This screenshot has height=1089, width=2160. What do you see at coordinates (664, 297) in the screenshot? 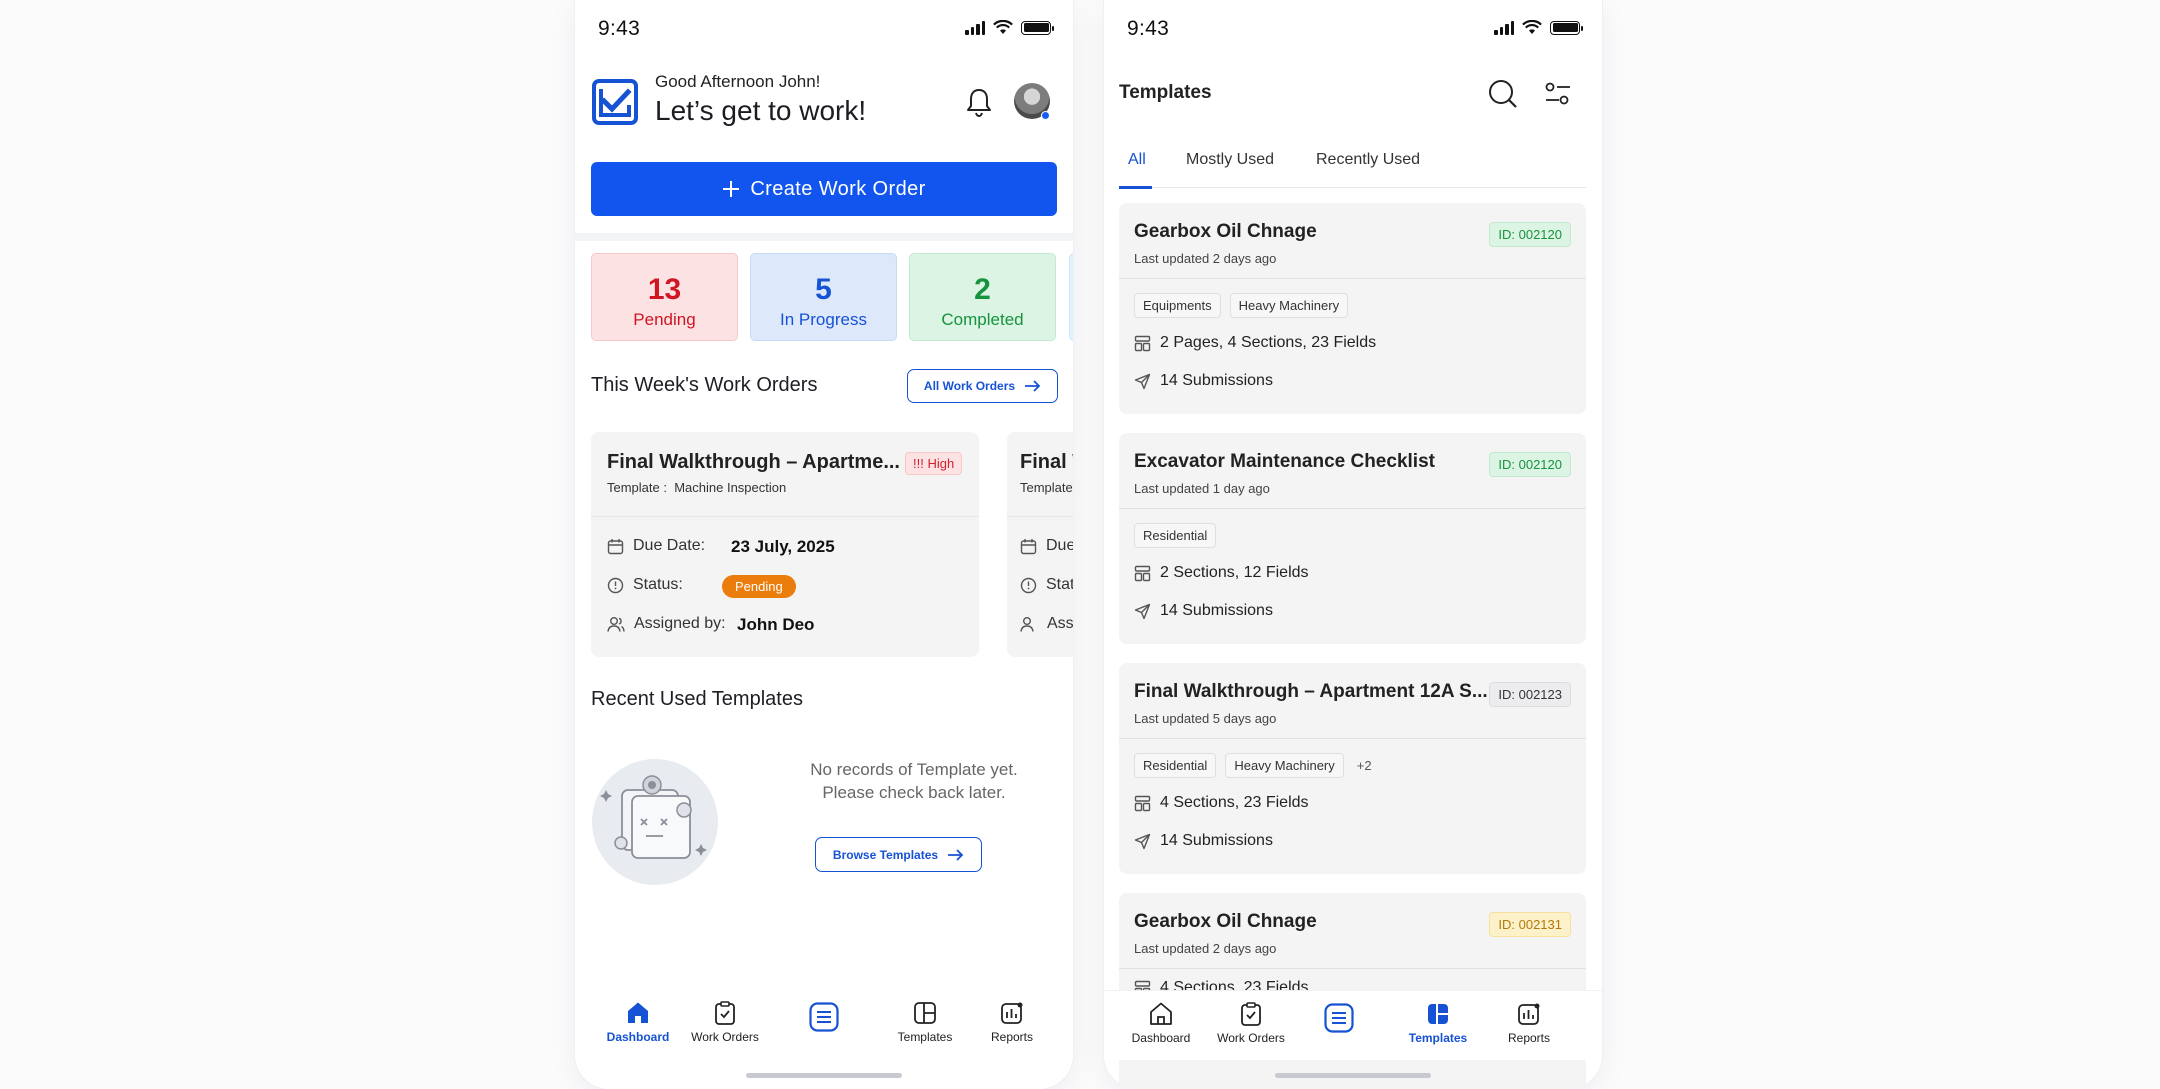
I see `stat-pending: 13 Pending` at bounding box center [664, 297].